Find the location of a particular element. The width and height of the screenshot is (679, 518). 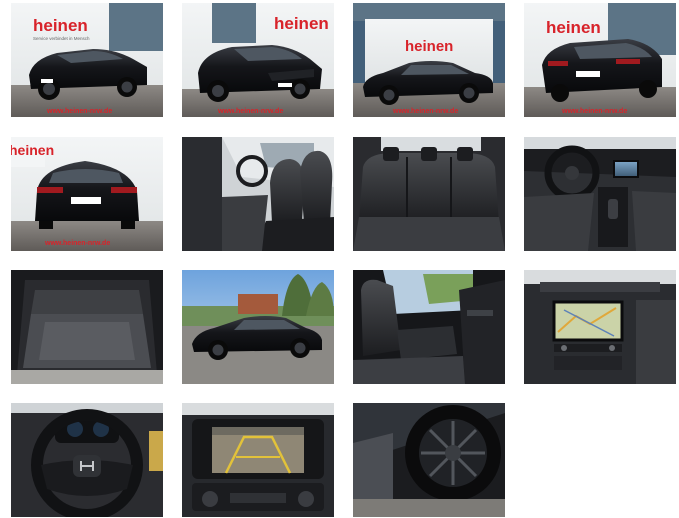

gallery-thumb-rear-camera-display is located at coordinates (258, 460).